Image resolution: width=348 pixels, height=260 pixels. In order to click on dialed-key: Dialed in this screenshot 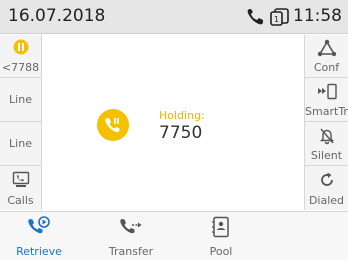, I will do `click(326, 188)`.